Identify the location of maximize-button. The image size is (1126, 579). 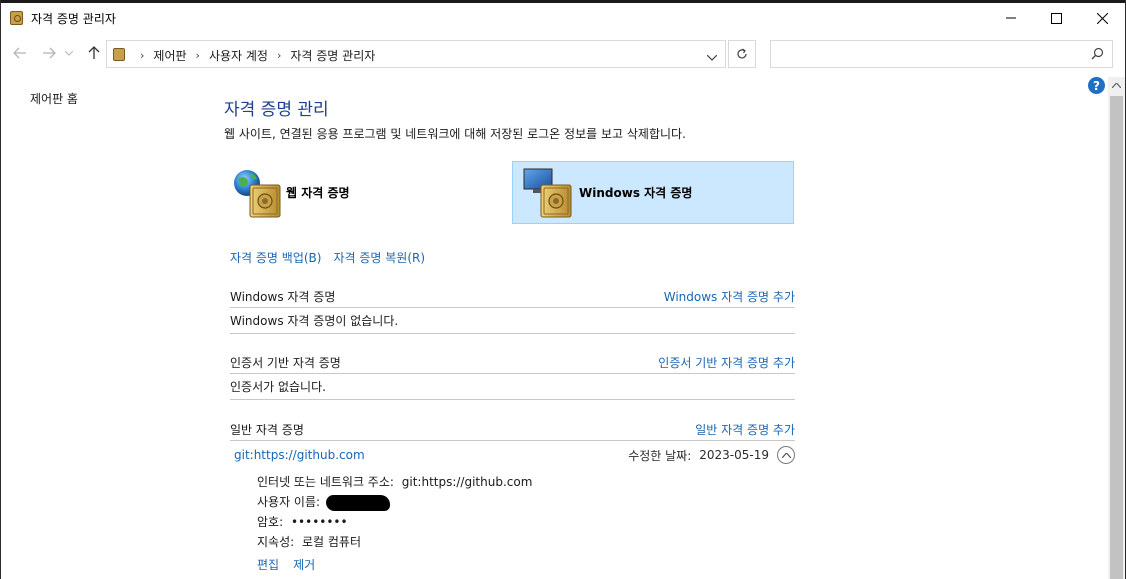
(1056, 18).